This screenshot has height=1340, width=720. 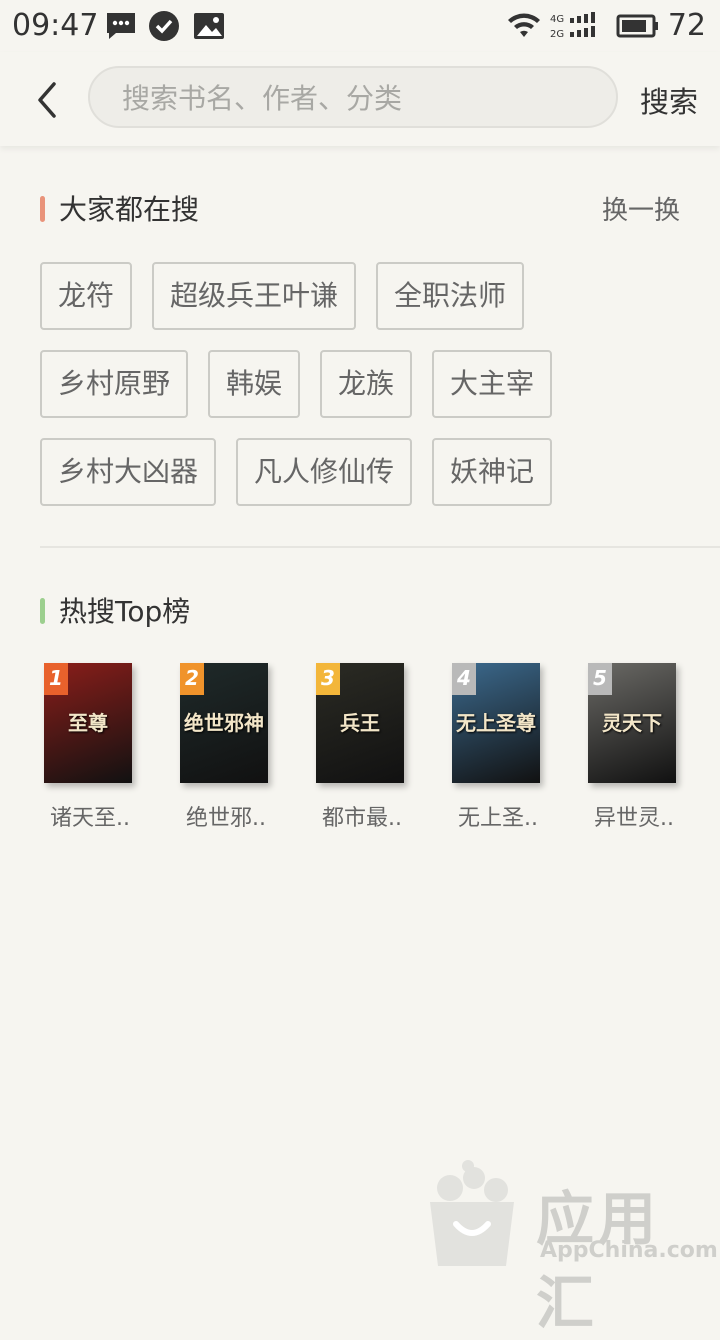 I want to click on status-time: 09:47, so click(x=55, y=25).